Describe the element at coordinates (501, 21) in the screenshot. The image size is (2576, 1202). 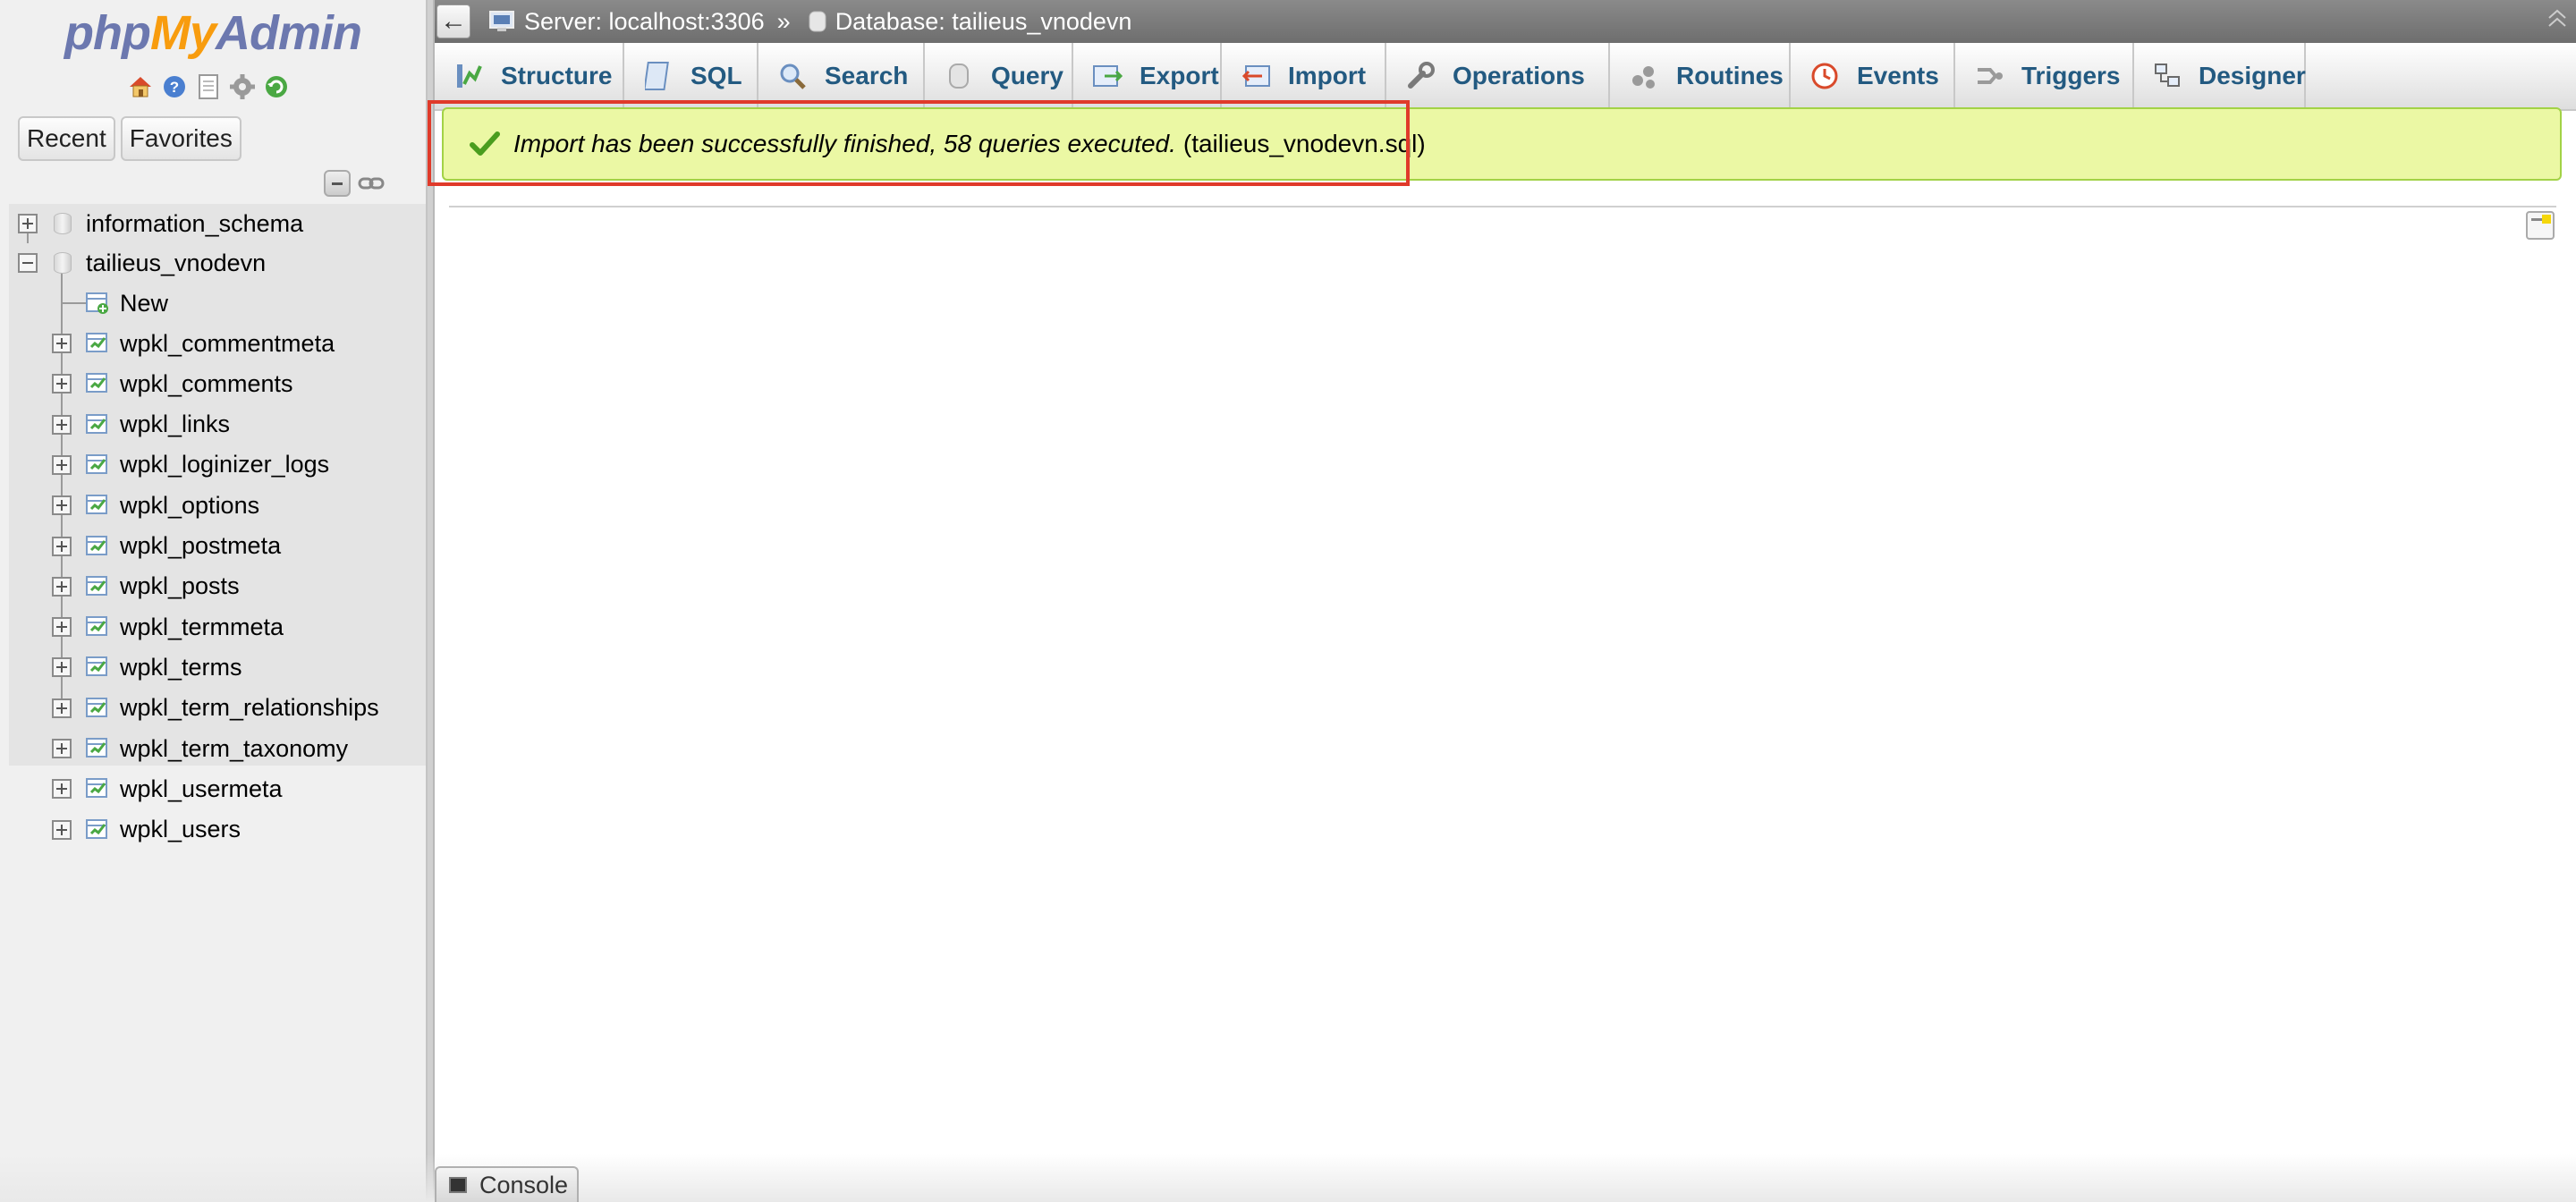
I see `server-icon` at that location.